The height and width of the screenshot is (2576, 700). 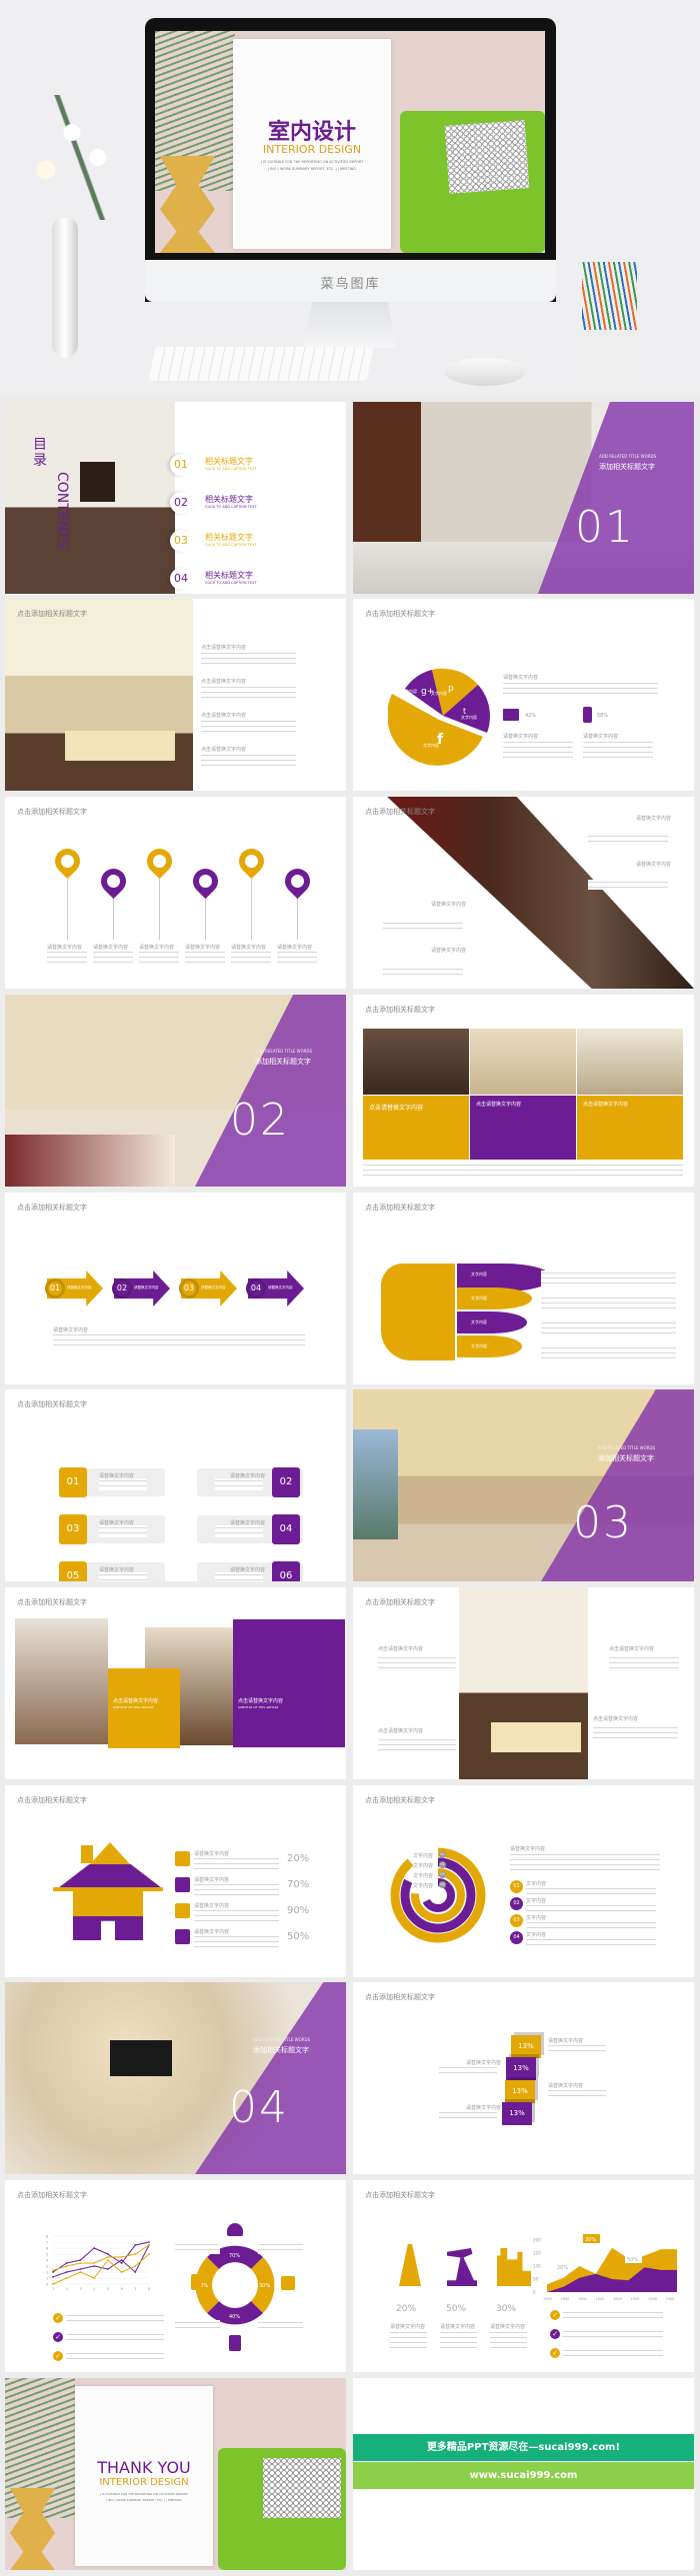 What do you see at coordinates (298, 1911) in the screenshot?
I see `house-percent: 90%` at bounding box center [298, 1911].